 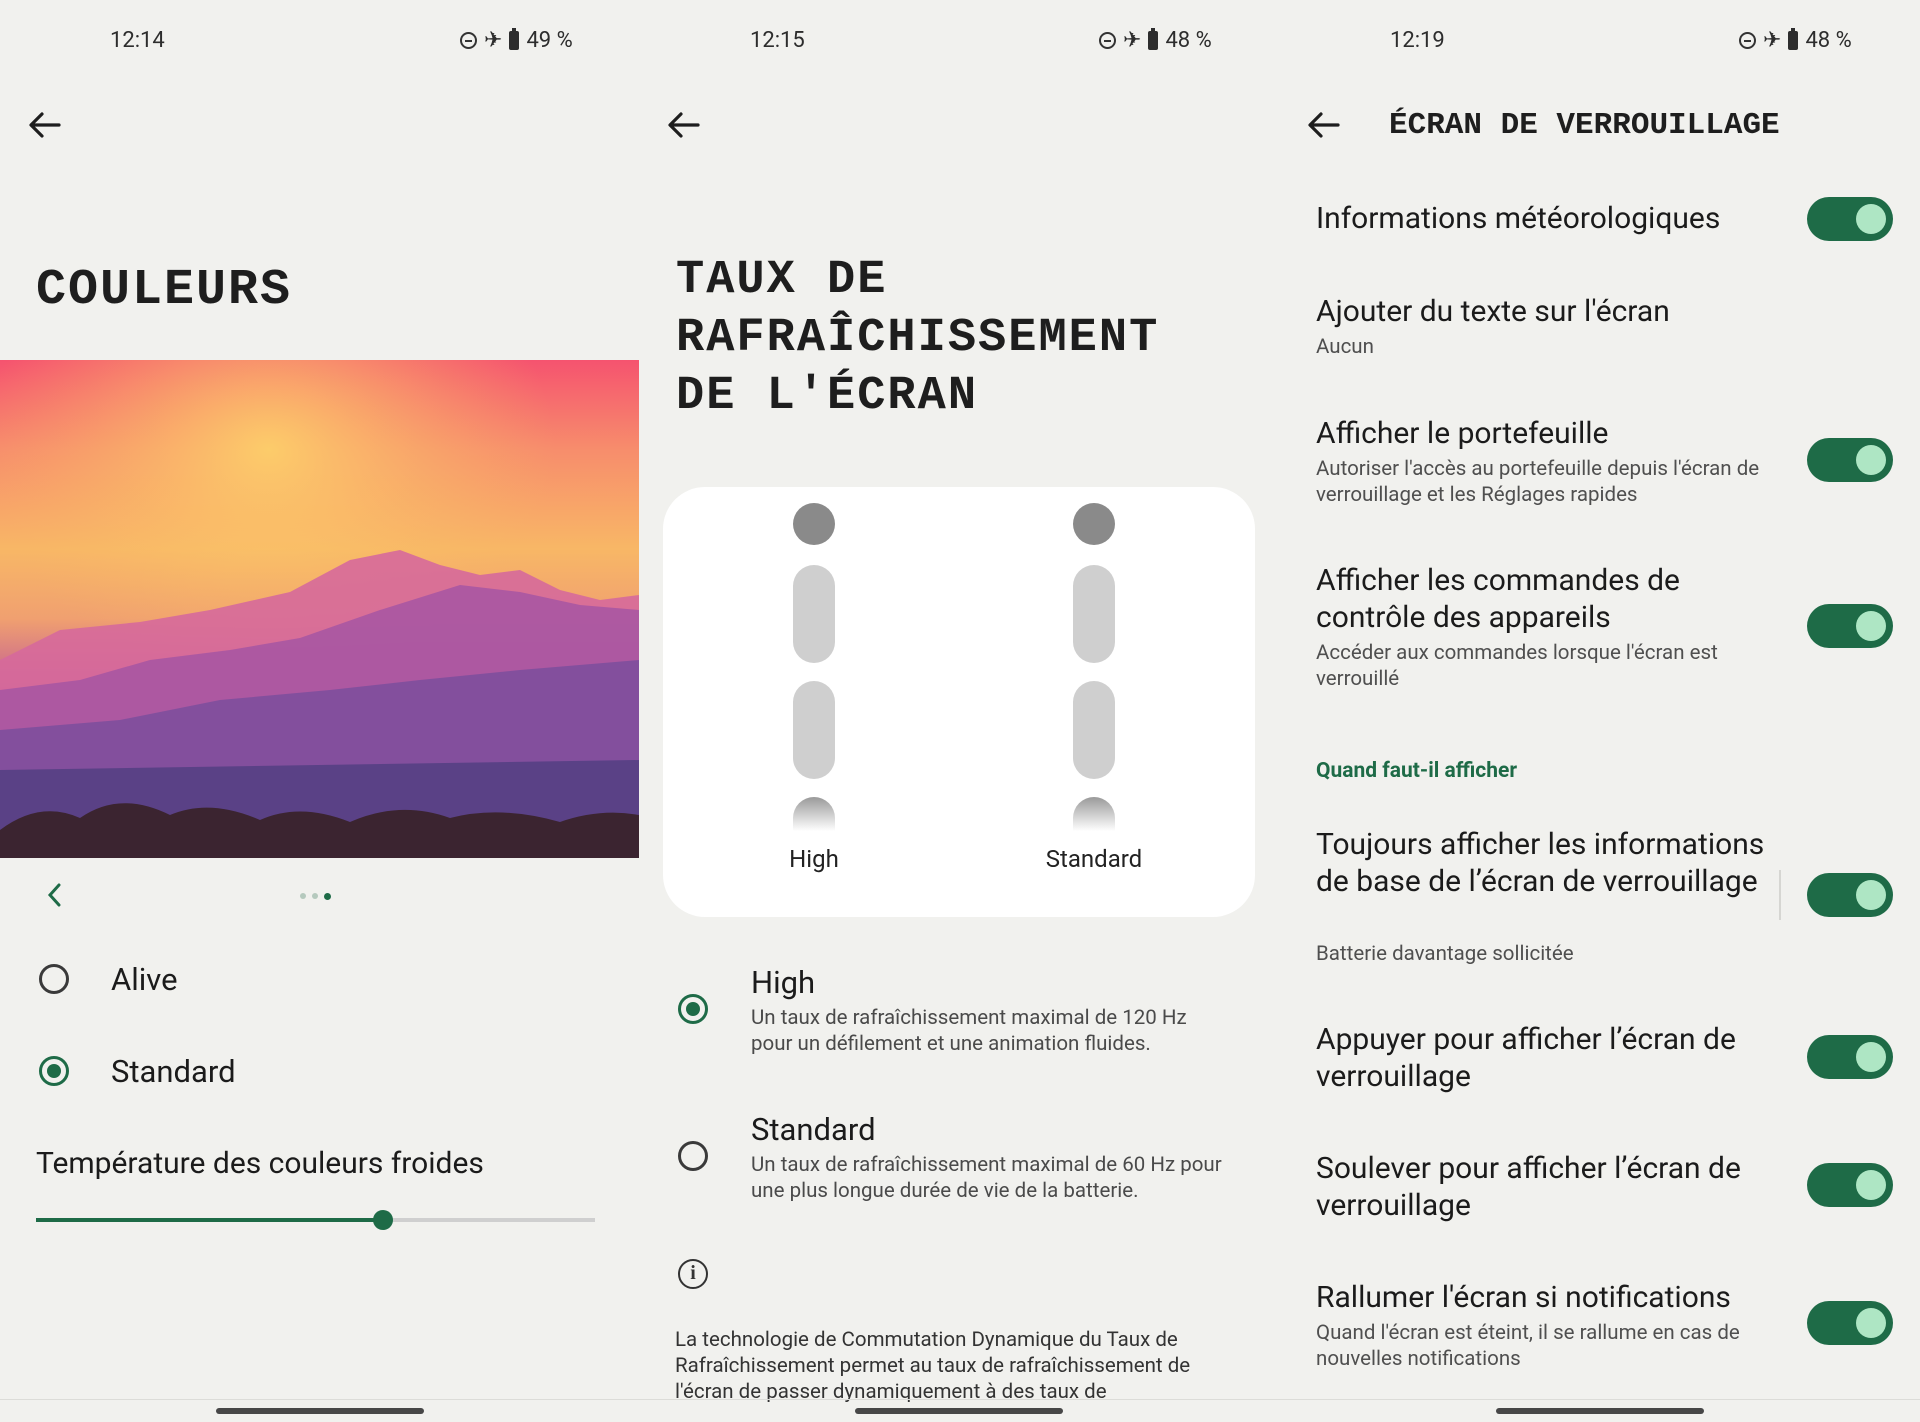 I want to click on section-heading: Quand faut-il afficher, so click(x=1417, y=771).